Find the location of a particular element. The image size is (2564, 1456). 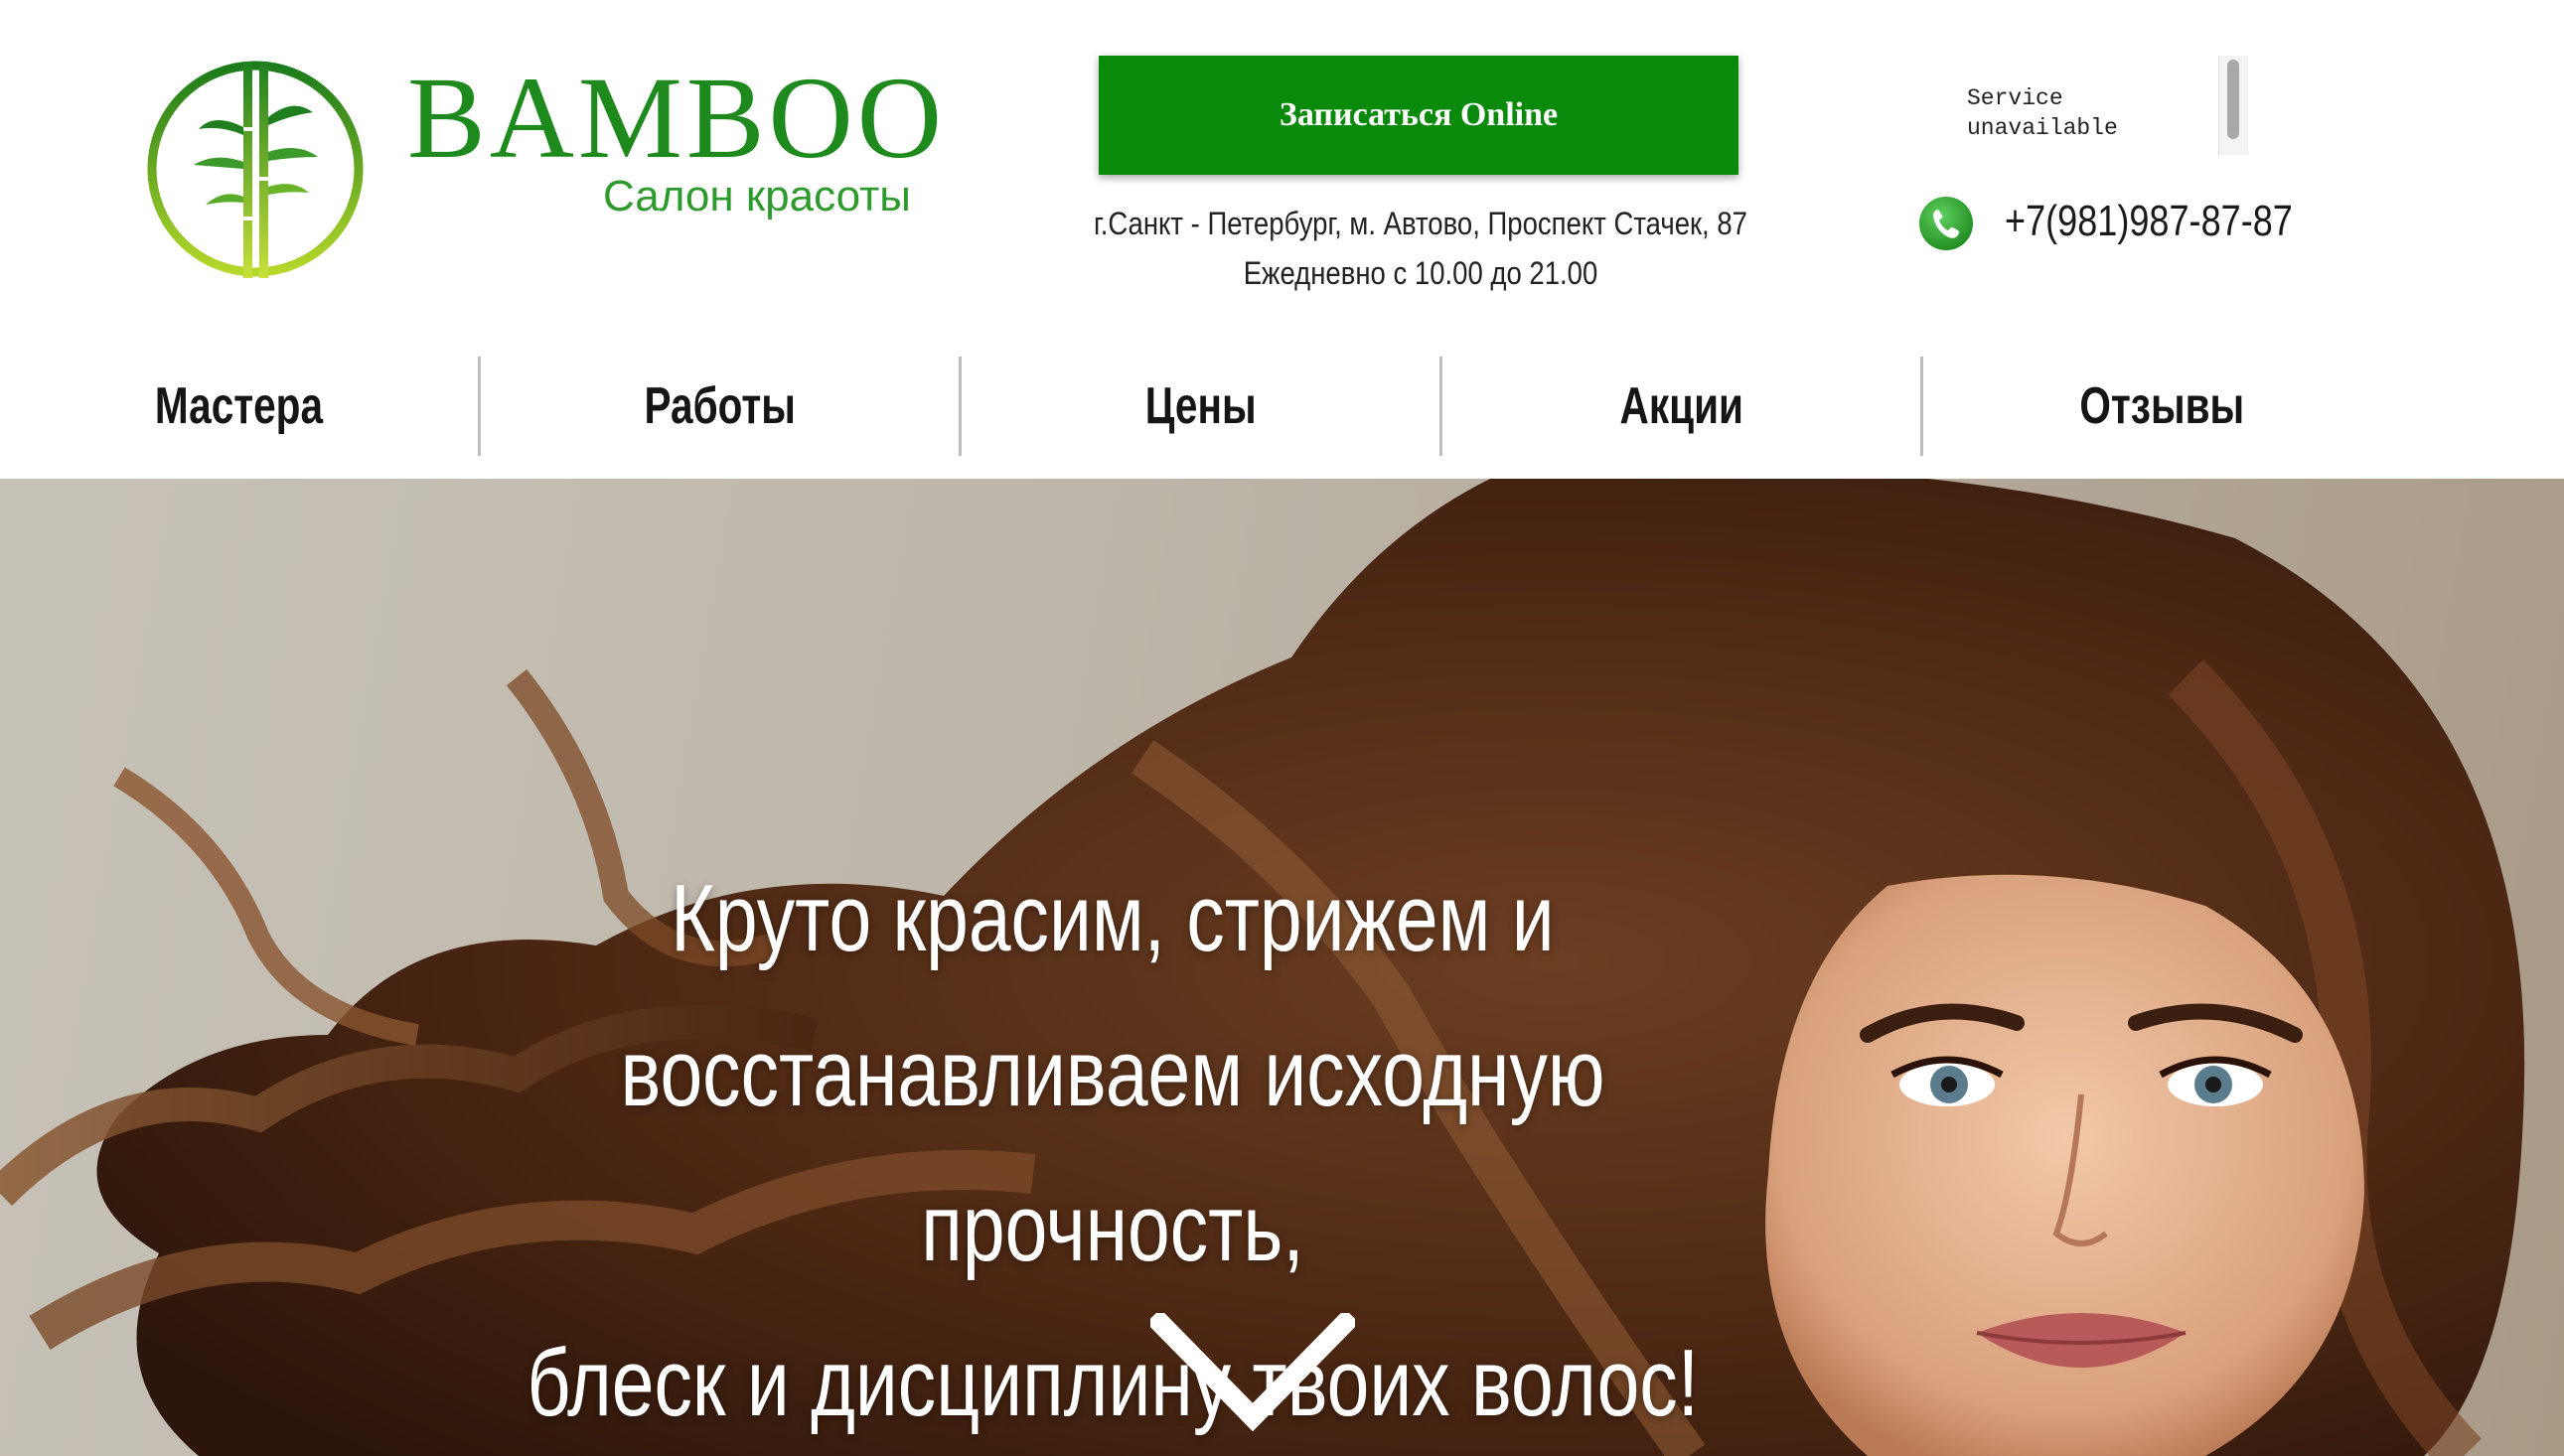

hero-headline-line: восстанавливаем исходную прочность, is located at coordinates (1112, 1150).